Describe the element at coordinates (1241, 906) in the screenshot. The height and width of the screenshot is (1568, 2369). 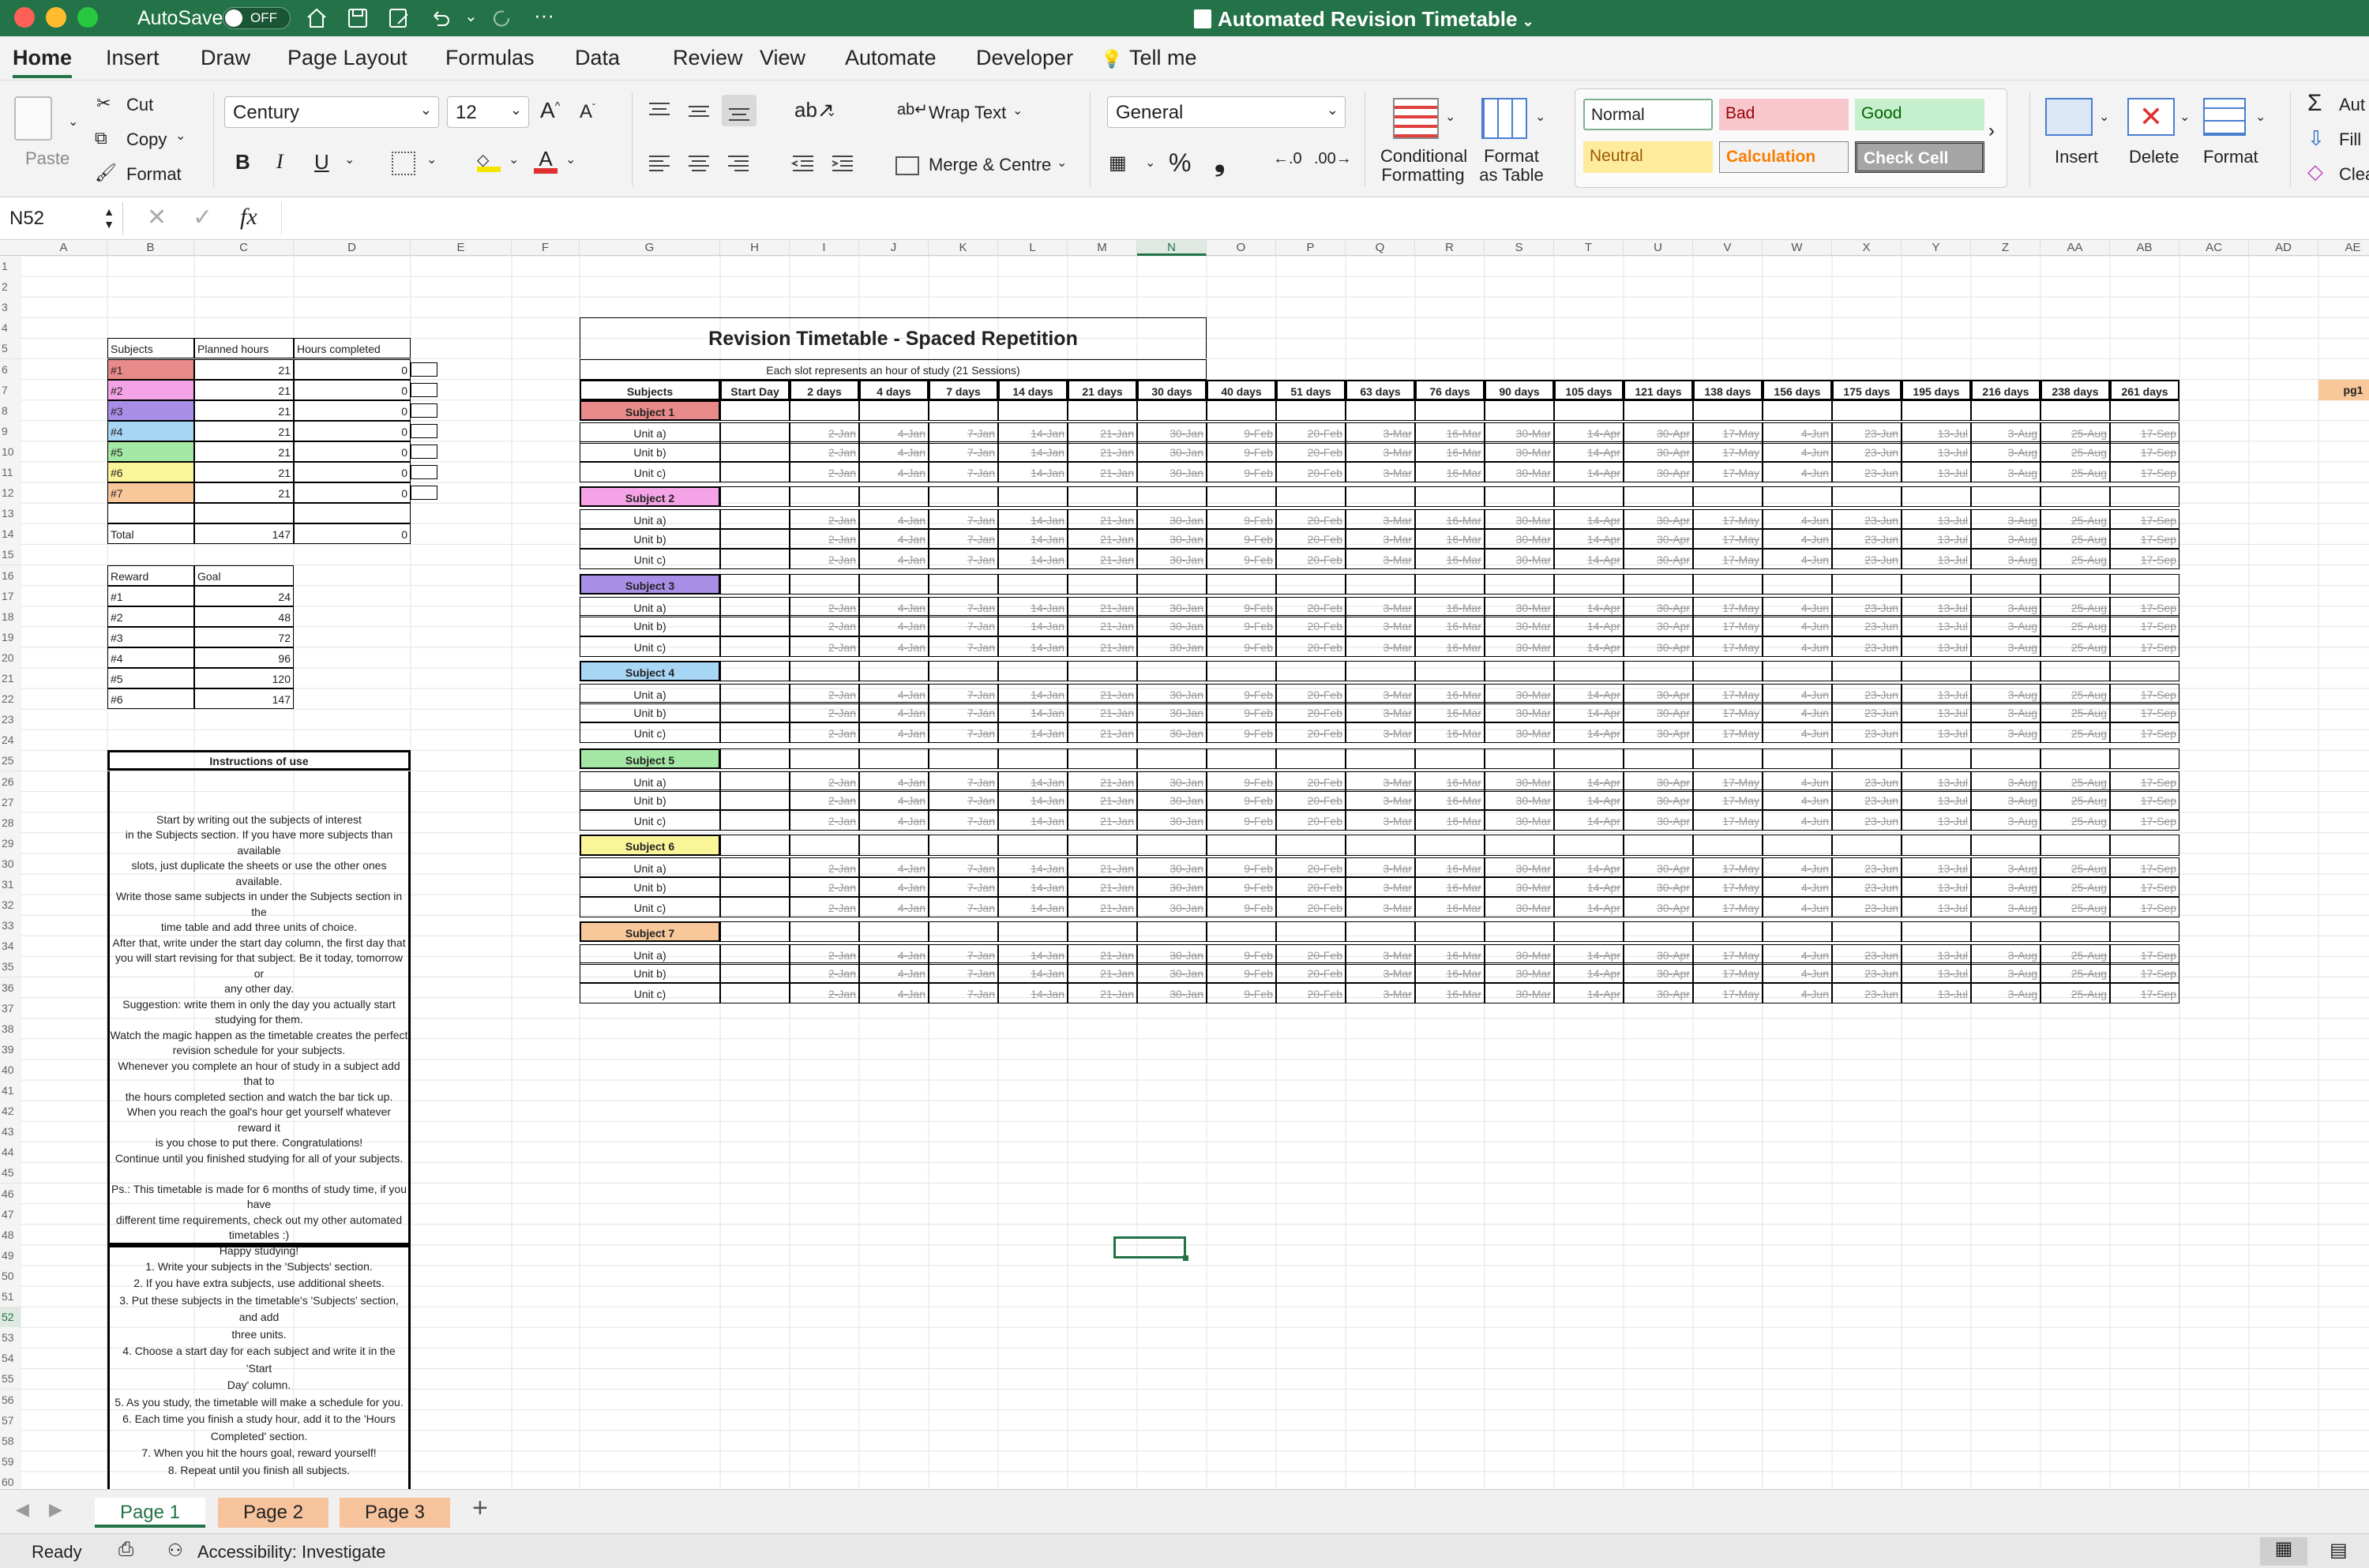
I see `review-date: 9-Feb` at that location.